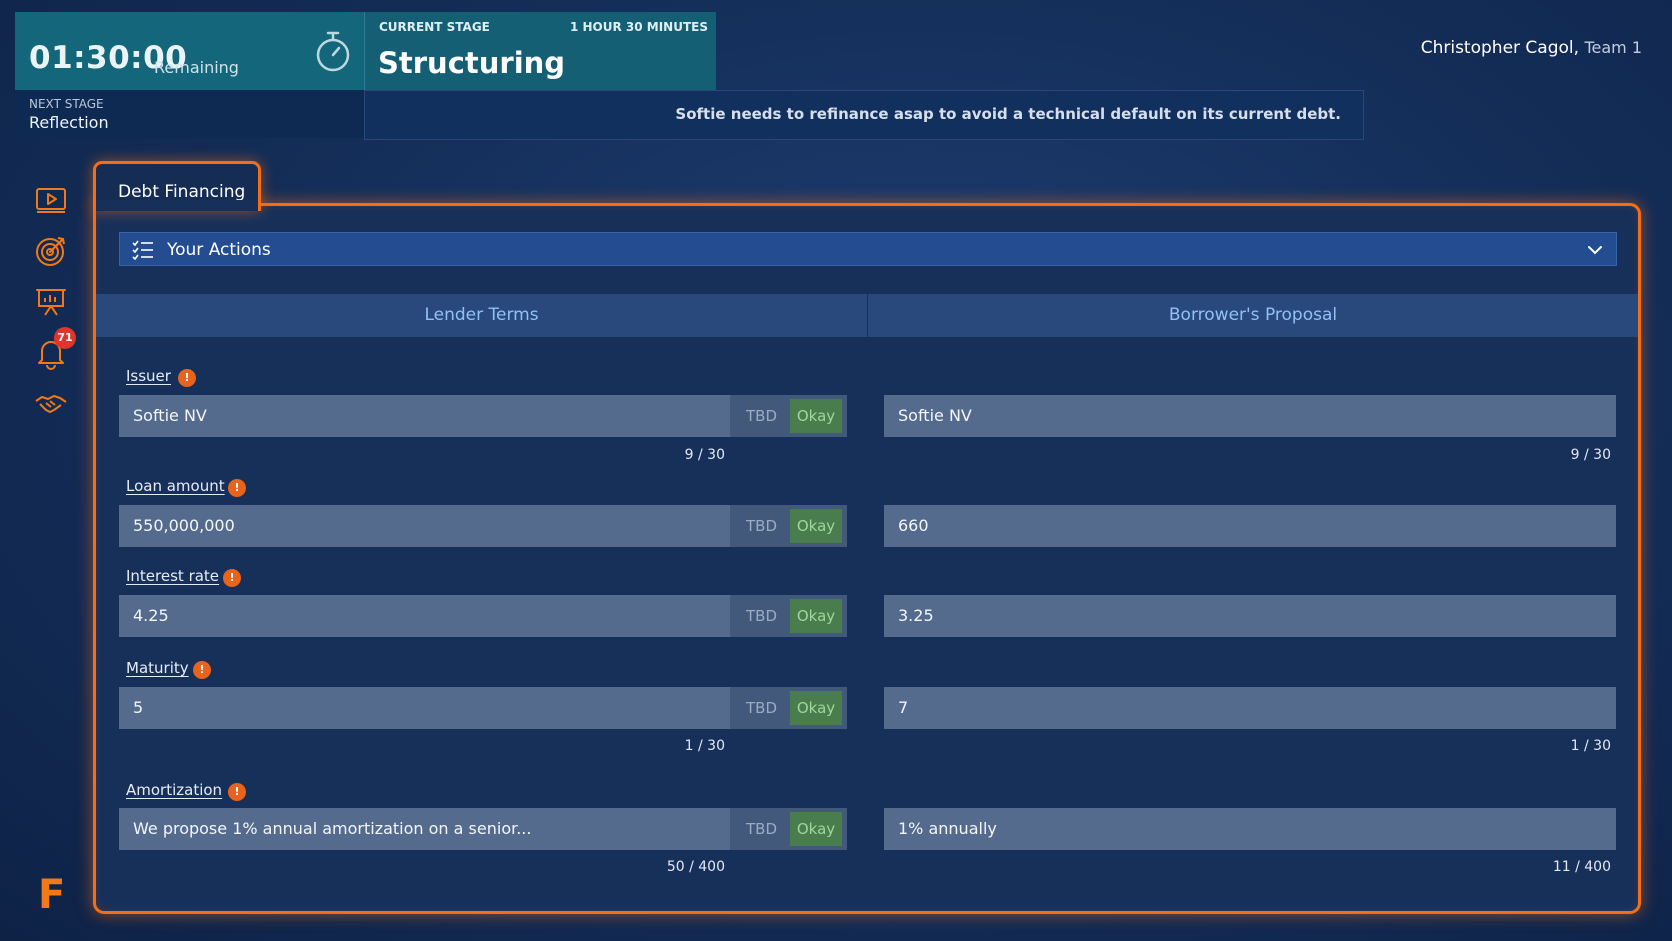 The width and height of the screenshot is (1672, 941). What do you see at coordinates (788, 829) in the screenshot?
I see `lender-amortization-status: TBD Okay` at bounding box center [788, 829].